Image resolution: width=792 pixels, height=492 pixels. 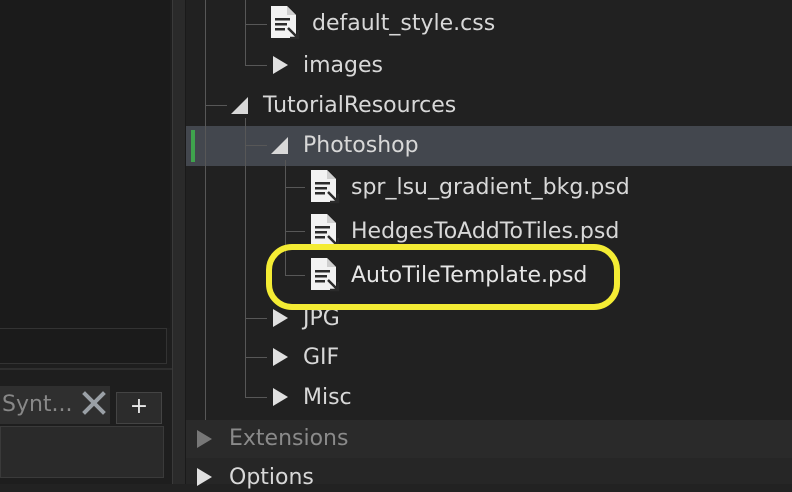 I want to click on add-tab-button: +, so click(x=139, y=408).